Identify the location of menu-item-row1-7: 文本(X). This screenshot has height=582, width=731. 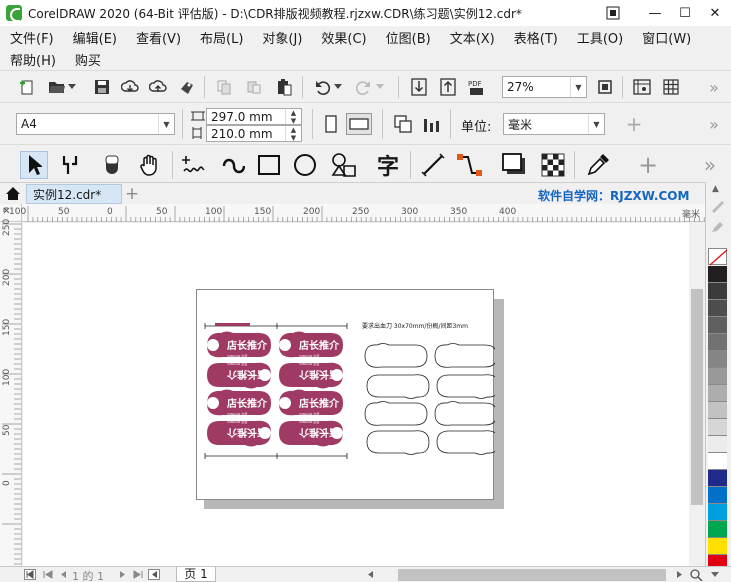
(472, 37).